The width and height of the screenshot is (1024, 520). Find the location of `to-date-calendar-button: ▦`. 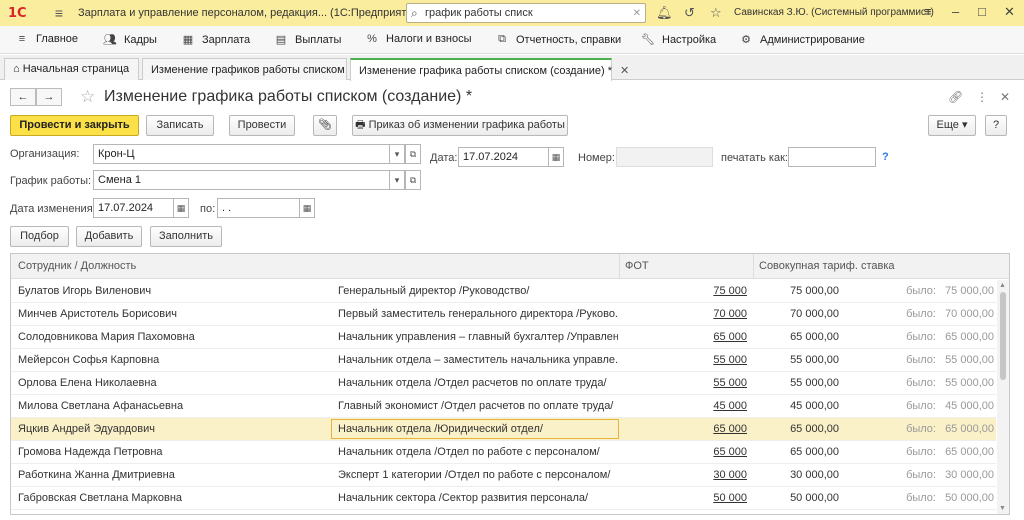

to-date-calendar-button: ▦ is located at coordinates (307, 208).